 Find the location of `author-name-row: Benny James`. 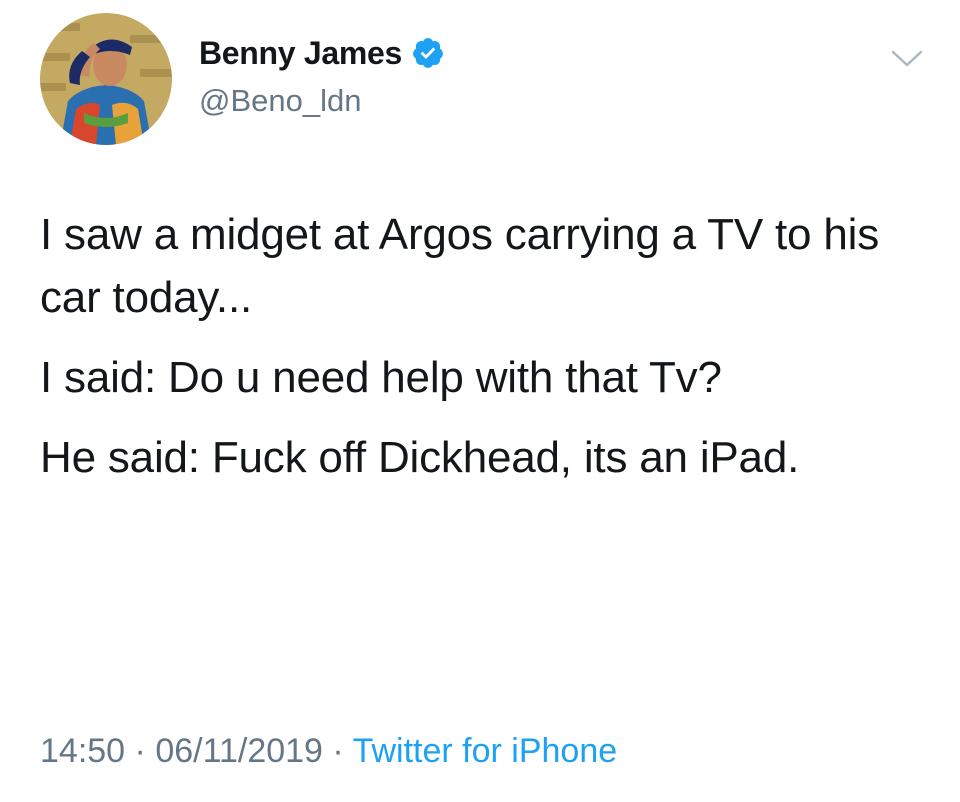

author-name-row: Benny James is located at coordinates (322, 53).